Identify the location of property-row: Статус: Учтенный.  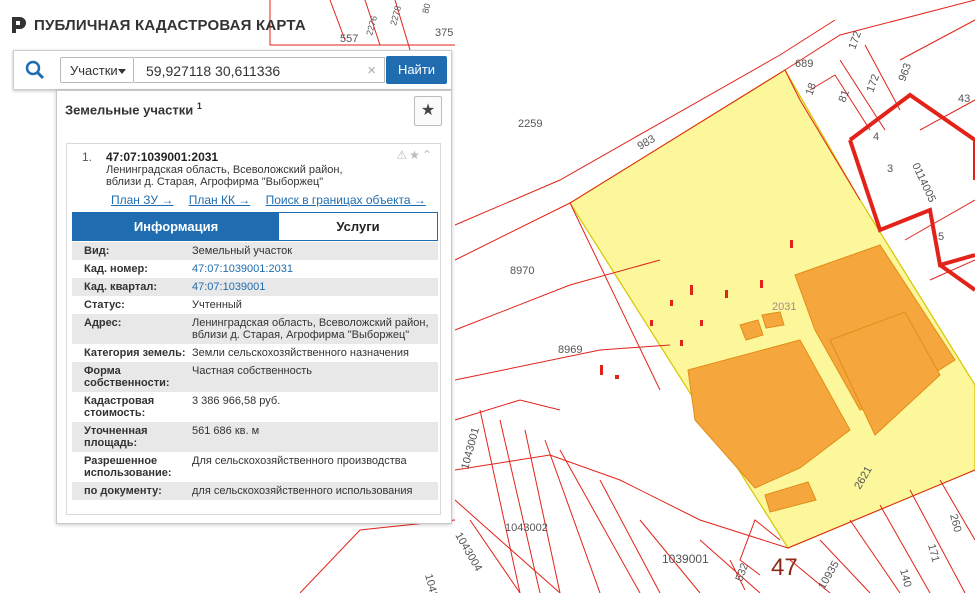
(255, 305).